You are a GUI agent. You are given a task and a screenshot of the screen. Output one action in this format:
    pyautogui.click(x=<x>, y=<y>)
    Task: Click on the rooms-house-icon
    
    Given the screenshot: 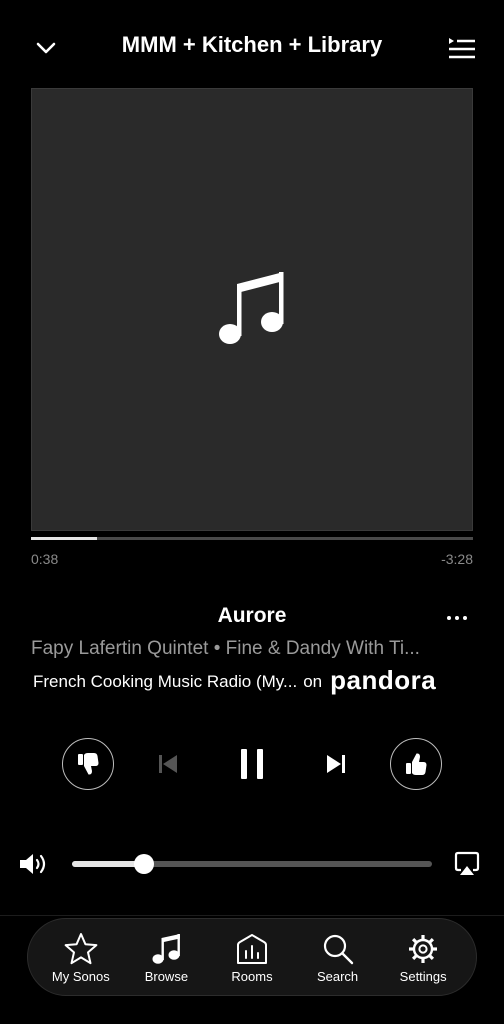 What is the action you would take?
    pyautogui.click(x=251, y=948)
    